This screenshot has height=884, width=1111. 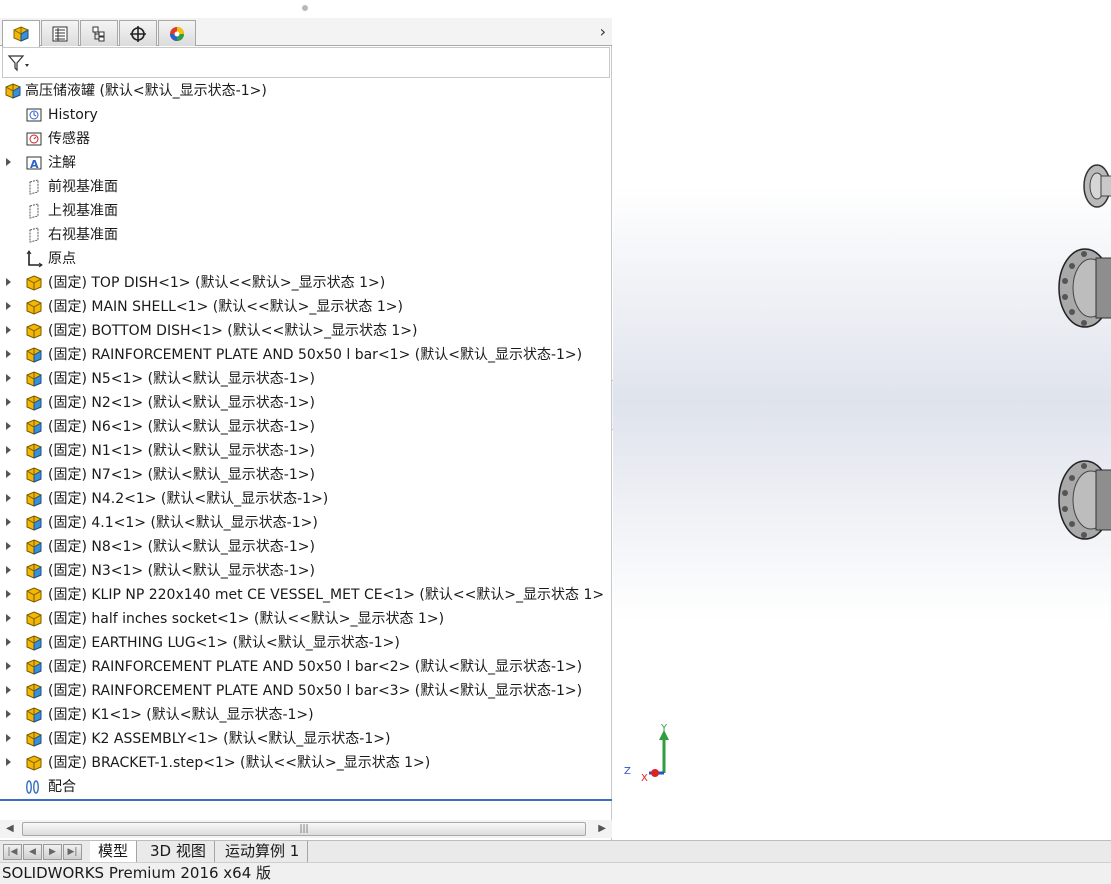 What do you see at coordinates (178, 852) in the screenshot?
I see `tab-3d-view: 3D 视图` at bounding box center [178, 852].